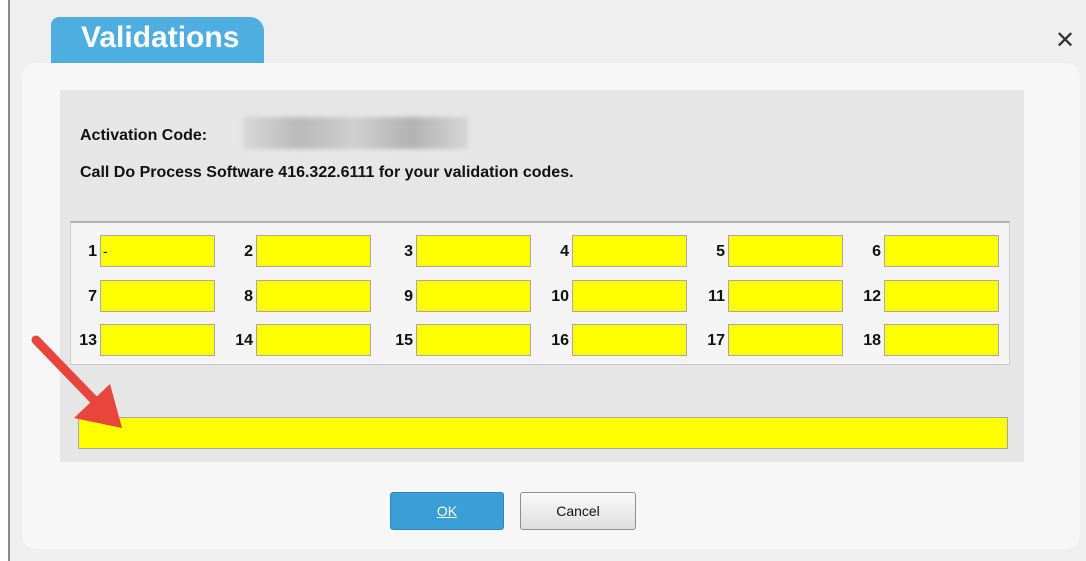 The width and height of the screenshot is (1086, 561). I want to click on validation-code-cell: 2, so click(293, 251).